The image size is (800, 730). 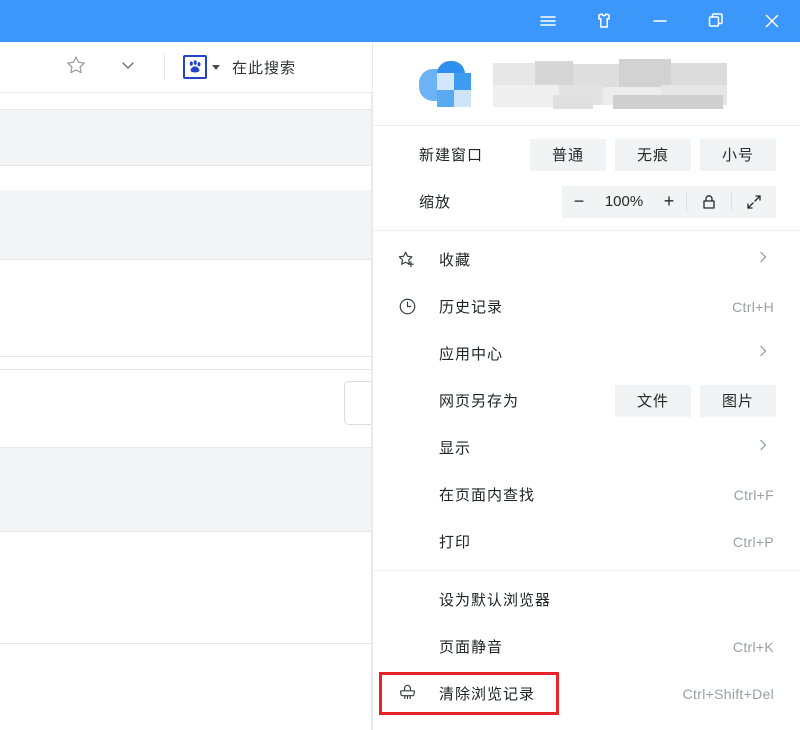 I want to click on menu-item-shortcut: Ctrl+Shift+Del, so click(x=728, y=693).